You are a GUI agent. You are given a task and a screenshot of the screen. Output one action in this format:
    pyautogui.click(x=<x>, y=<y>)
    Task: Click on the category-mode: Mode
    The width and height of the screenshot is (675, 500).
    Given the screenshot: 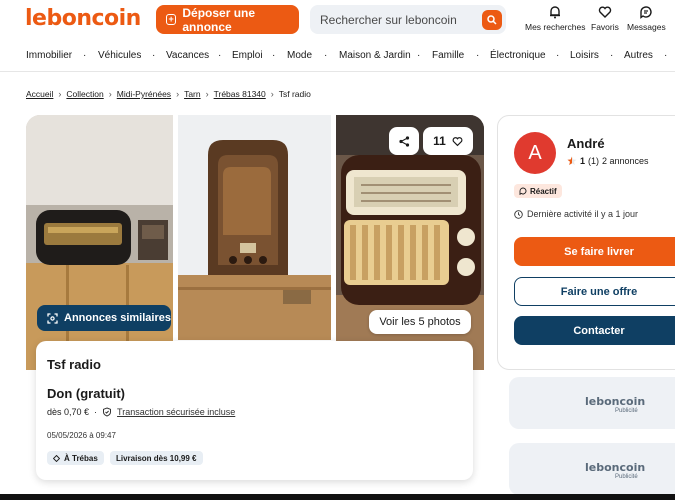 What is the action you would take?
    pyautogui.click(x=299, y=55)
    